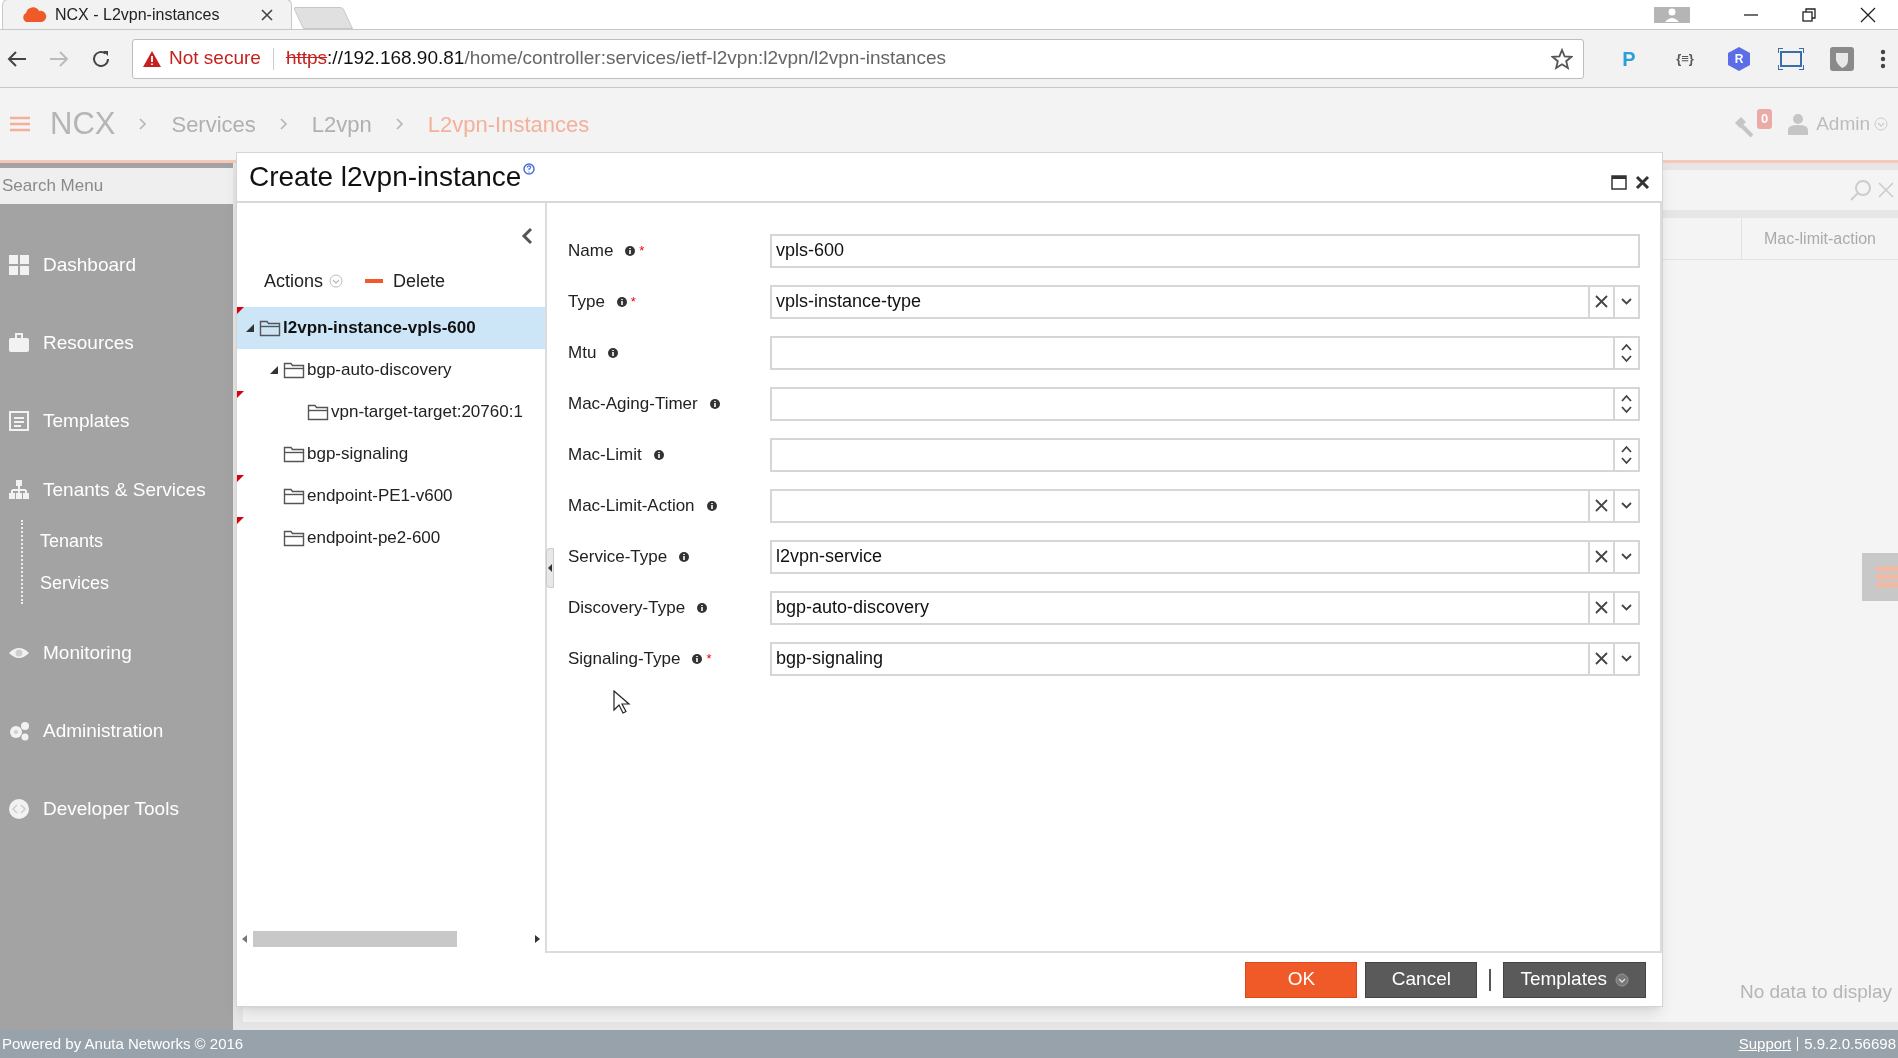 The height and width of the screenshot is (1058, 1898). I want to click on star-icon, so click(1562, 58).